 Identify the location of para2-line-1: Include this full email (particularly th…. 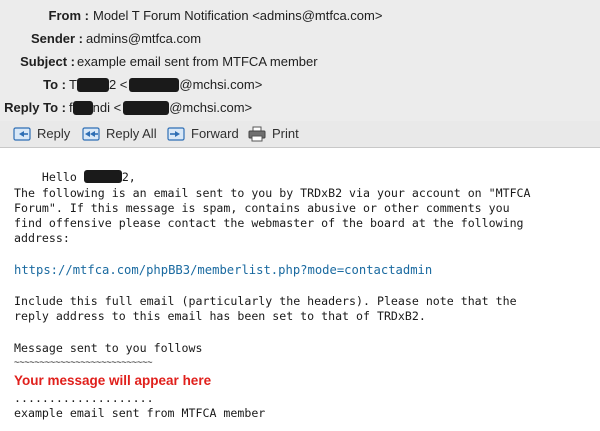
(265, 301).